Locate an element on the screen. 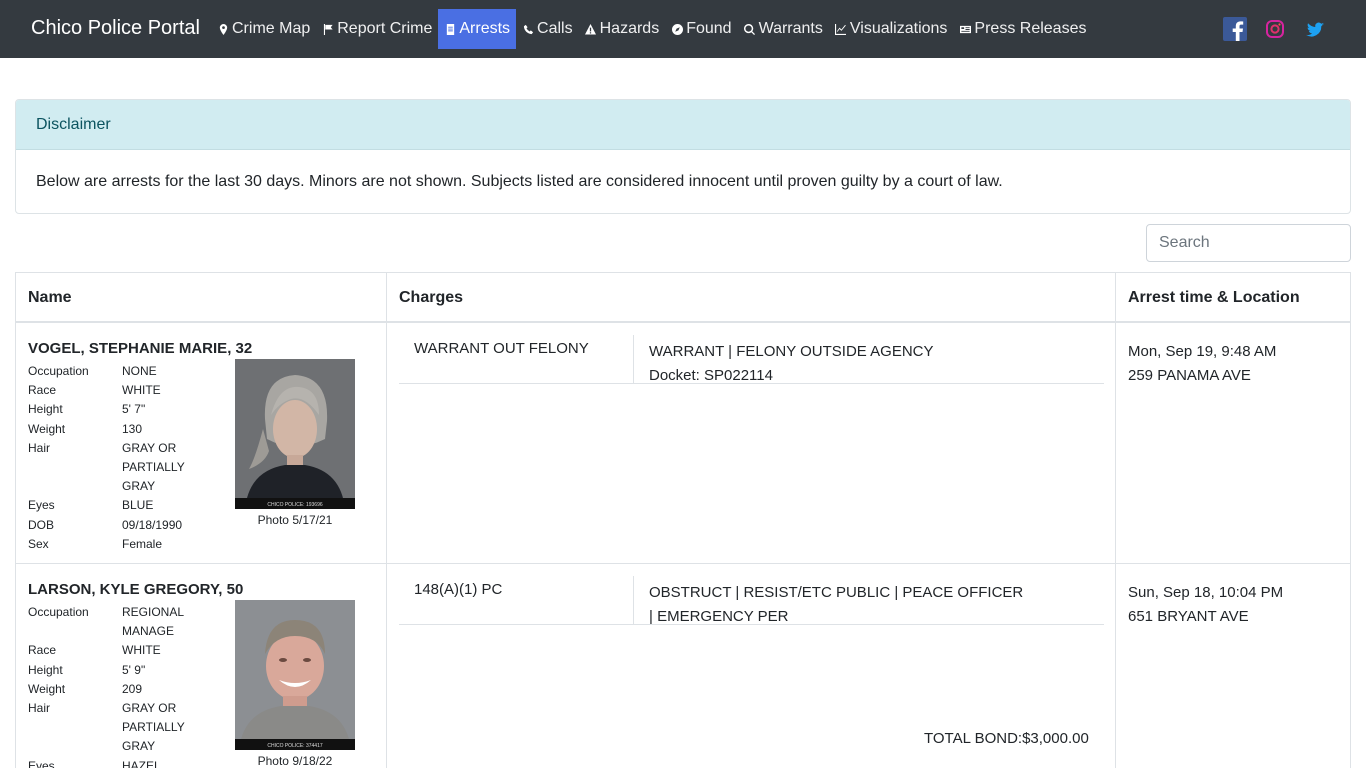 Image resolution: width=1366 pixels, height=768 pixels. detail-value: 209 is located at coordinates (132, 688).